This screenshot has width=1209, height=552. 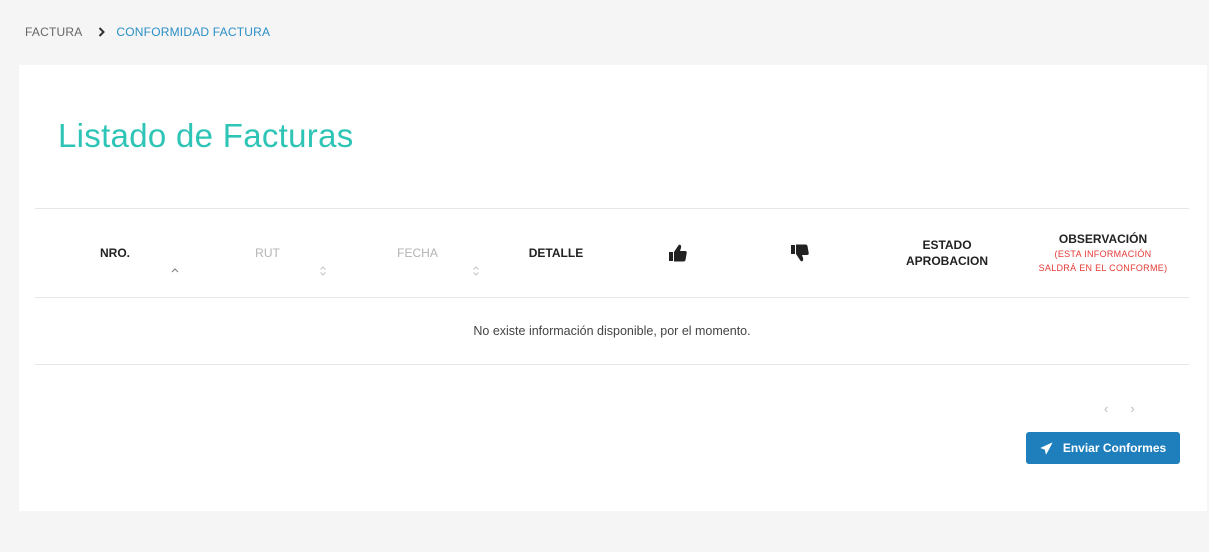 I want to click on send-conformes-button: Enviar Conformes, so click(x=1103, y=448).